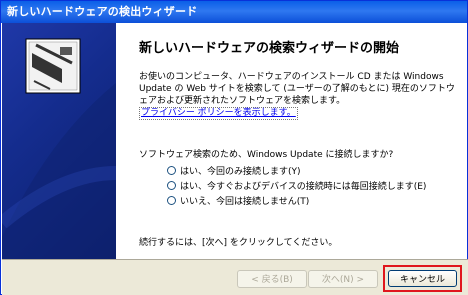 Image resolution: width=468 pixels, height=295 pixels. I want to click on next-button: 次へ(N) >, so click(343, 279).